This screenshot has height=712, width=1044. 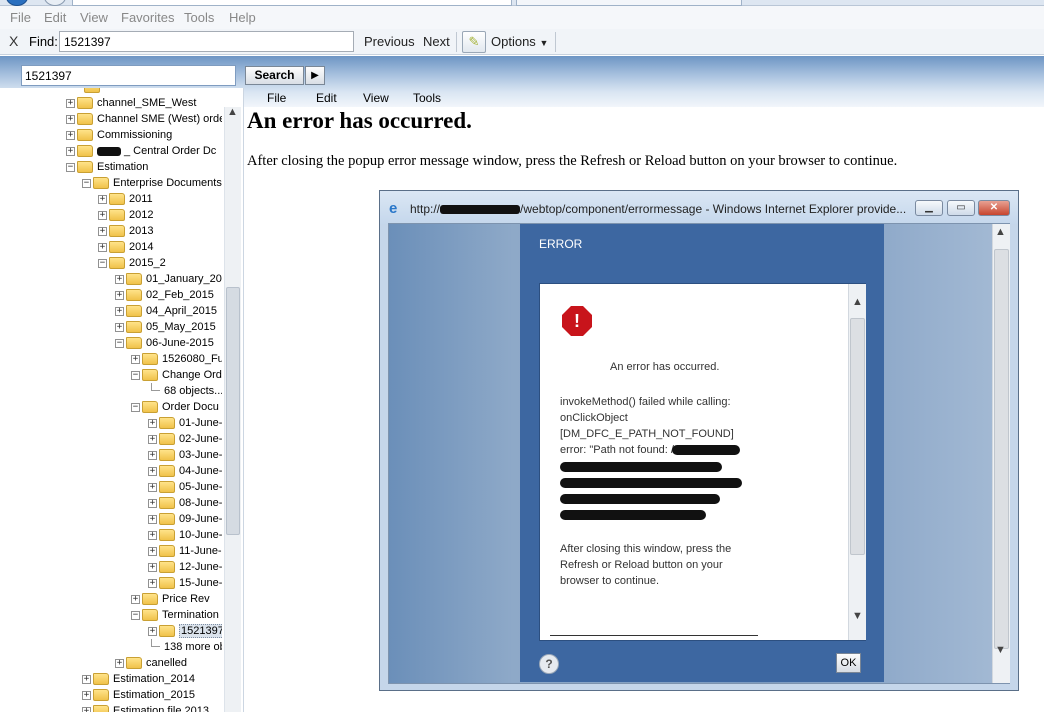 I want to click on tree-node: − 2015_2, so click(x=160, y=263).